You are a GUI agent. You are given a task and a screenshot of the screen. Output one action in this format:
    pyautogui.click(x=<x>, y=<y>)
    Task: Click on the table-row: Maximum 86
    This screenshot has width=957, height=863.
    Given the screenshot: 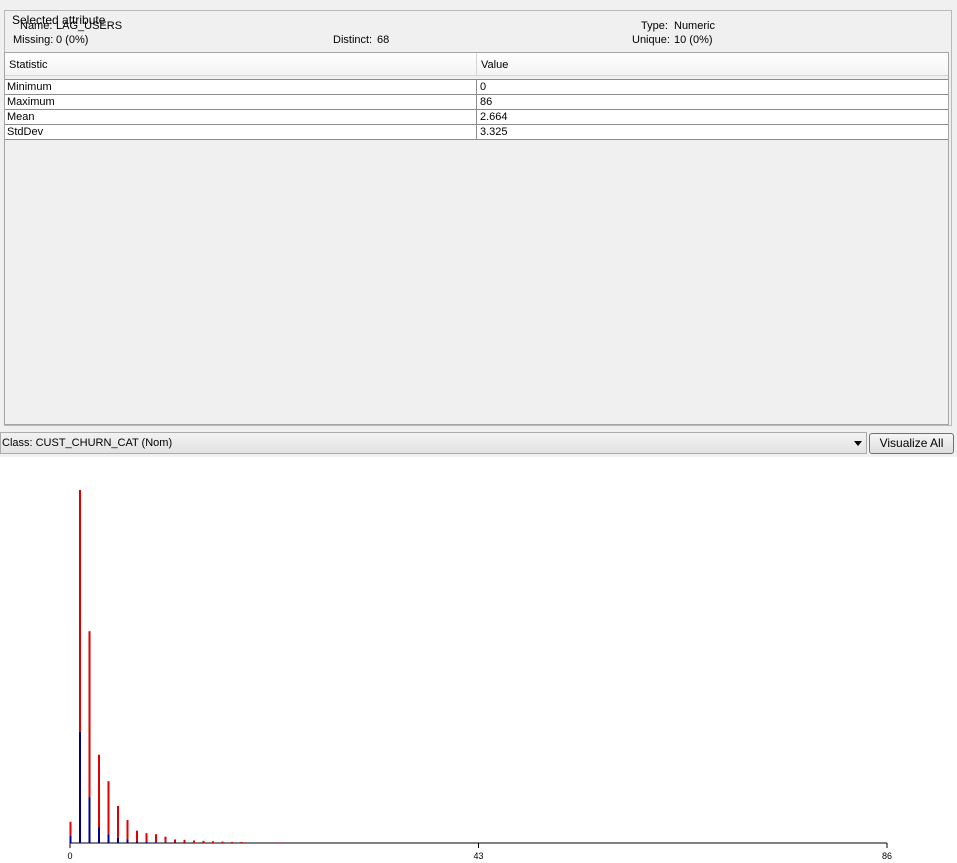 What is the action you would take?
    pyautogui.click(x=476, y=102)
    